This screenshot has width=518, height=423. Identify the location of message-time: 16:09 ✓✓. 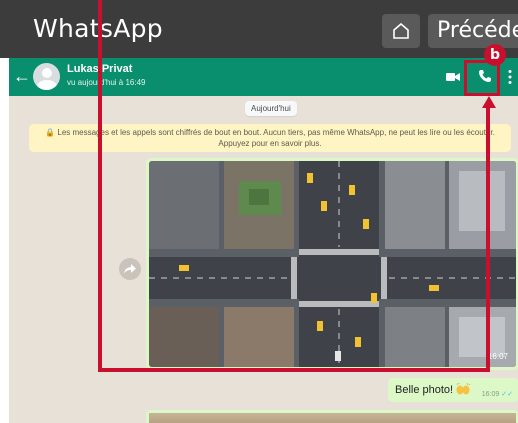
(497, 394).